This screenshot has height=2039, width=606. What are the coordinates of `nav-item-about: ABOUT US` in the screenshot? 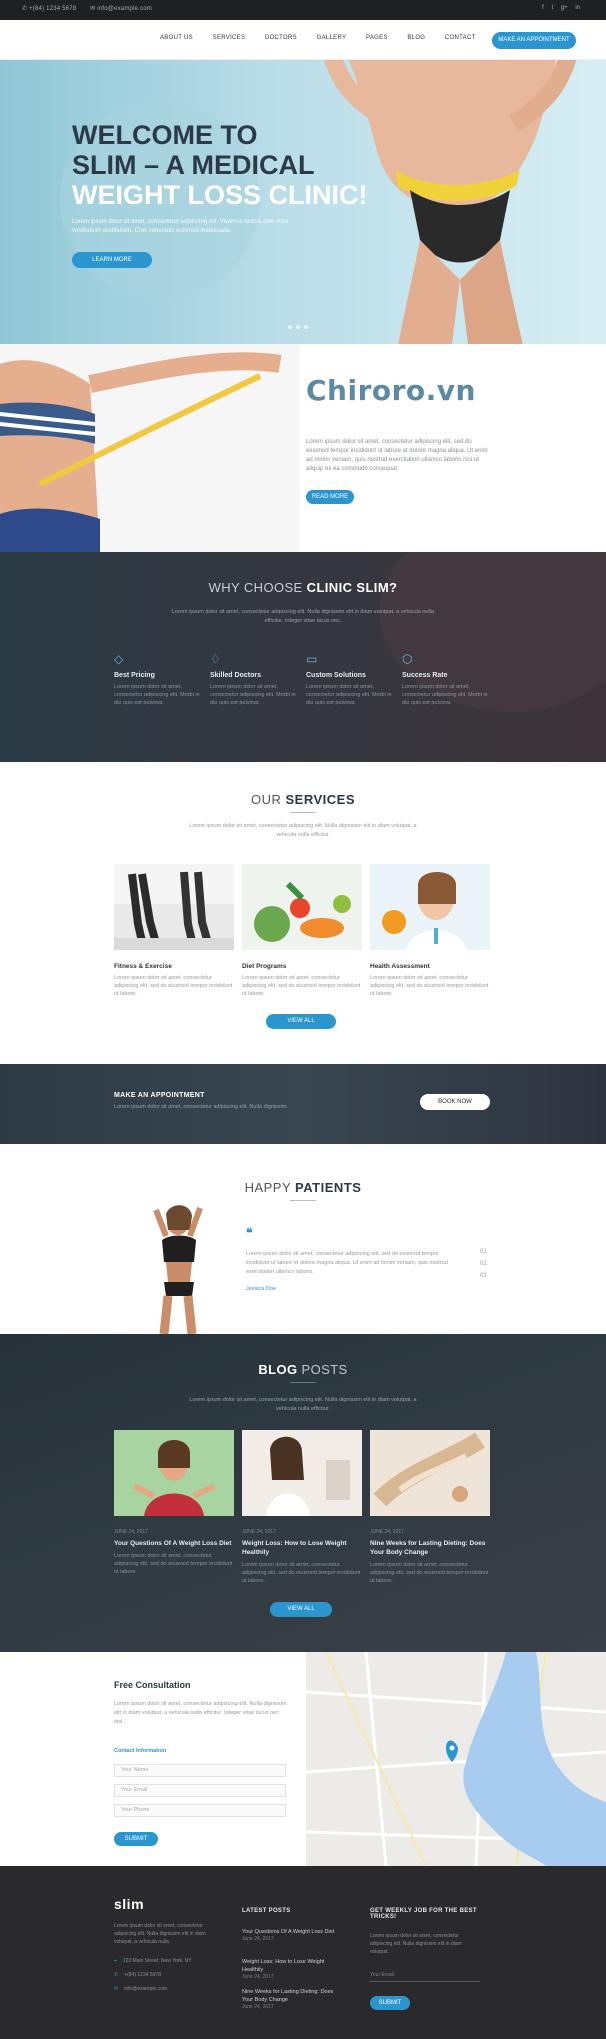 It's located at (176, 38).